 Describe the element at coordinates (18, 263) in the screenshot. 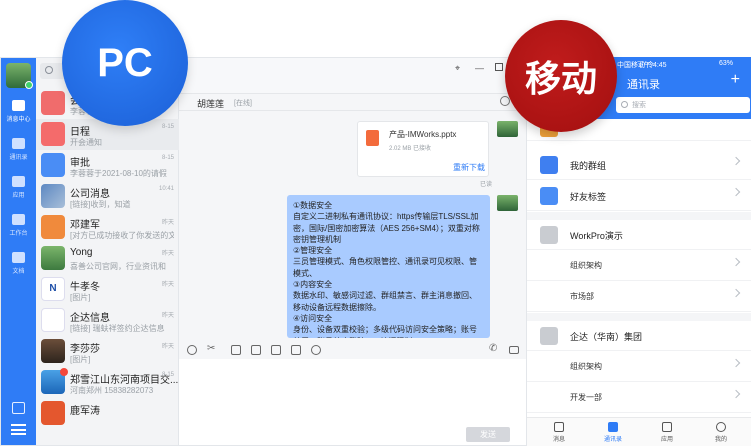

I see `rail-item-docs: 文档` at that location.